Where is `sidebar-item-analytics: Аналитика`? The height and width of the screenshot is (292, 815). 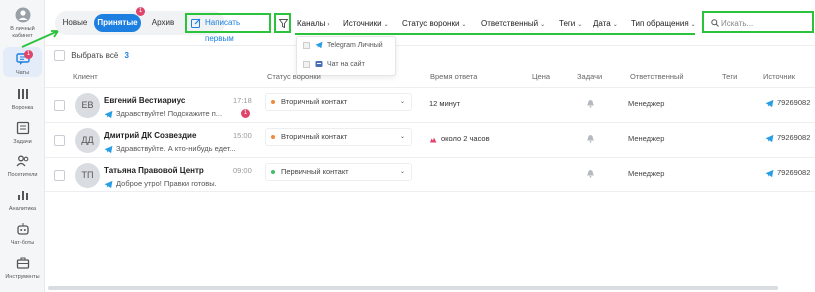
sidebar-item-analytics: Аналитика is located at coordinates (22, 200).